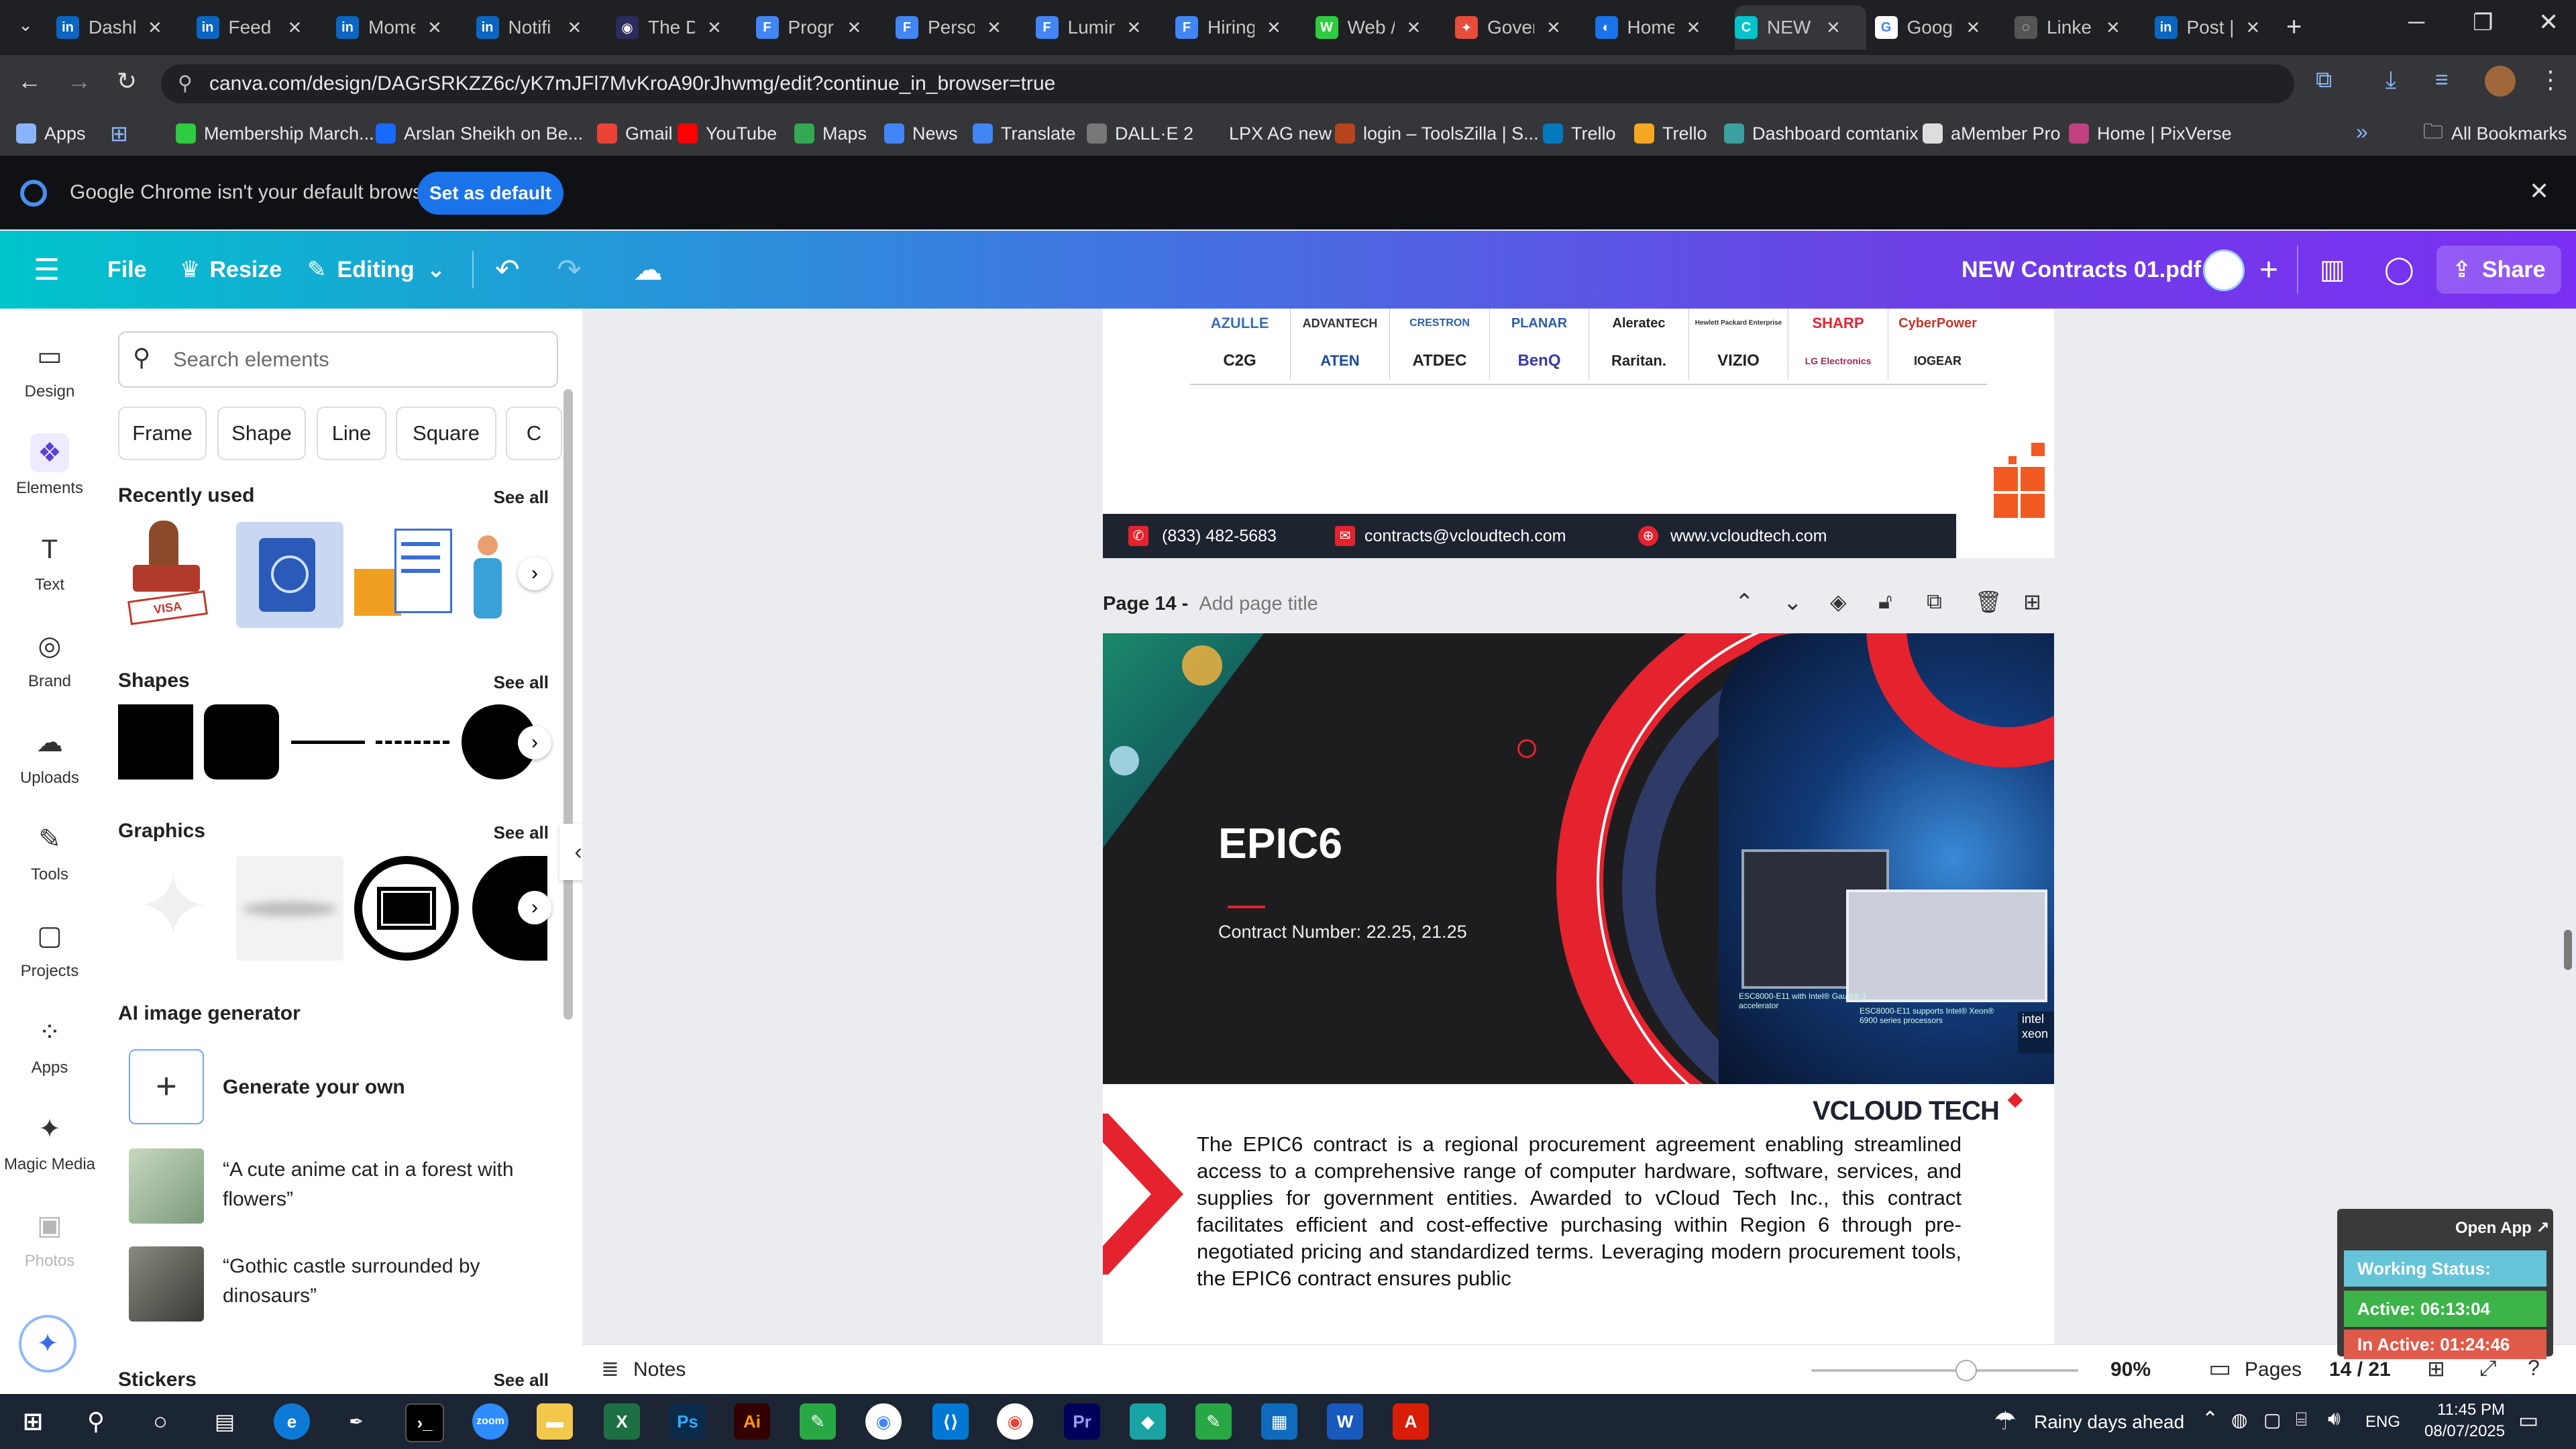 The width and height of the screenshot is (2576, 1449). What do you see at coordinates (2080, 27) in the screenshot?
I see `browser-tab: ◌ Linke ✕` at bounding box center [2080, 27].